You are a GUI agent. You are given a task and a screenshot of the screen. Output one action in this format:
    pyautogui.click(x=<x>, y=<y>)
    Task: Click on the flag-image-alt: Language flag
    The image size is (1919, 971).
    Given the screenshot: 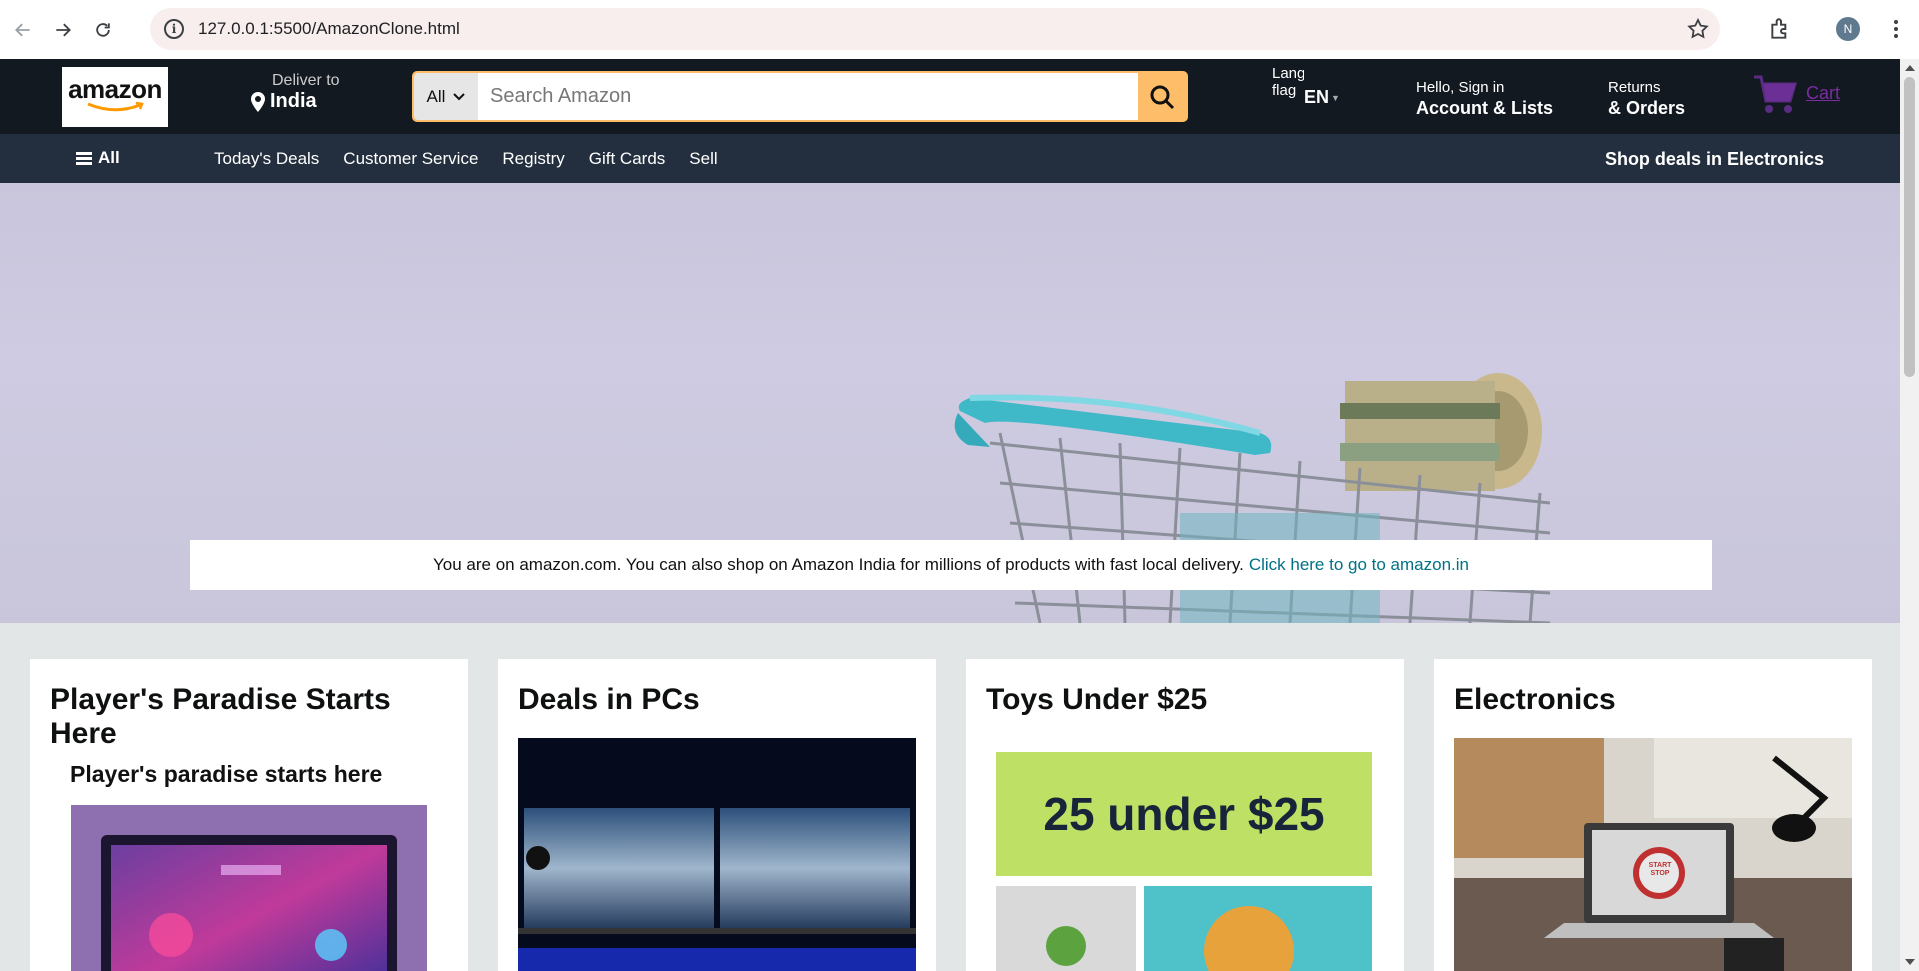 What is the action you would take?
    pyautogui.click(x=1288, y=82)
    